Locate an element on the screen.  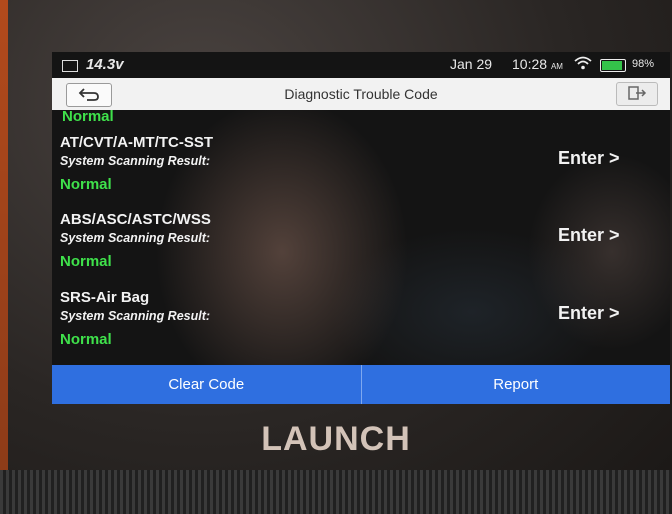
bottom-action-bar: Clear Code Report is located at coordinates (361, 384).